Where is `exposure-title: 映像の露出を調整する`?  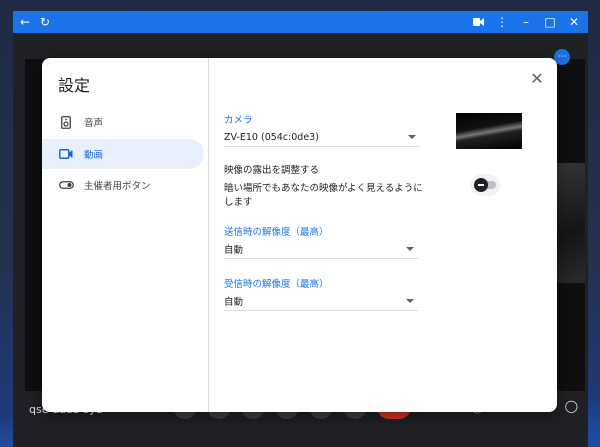
exposure-title: 映像の露出を調整する is located at coordinates (272, 170).